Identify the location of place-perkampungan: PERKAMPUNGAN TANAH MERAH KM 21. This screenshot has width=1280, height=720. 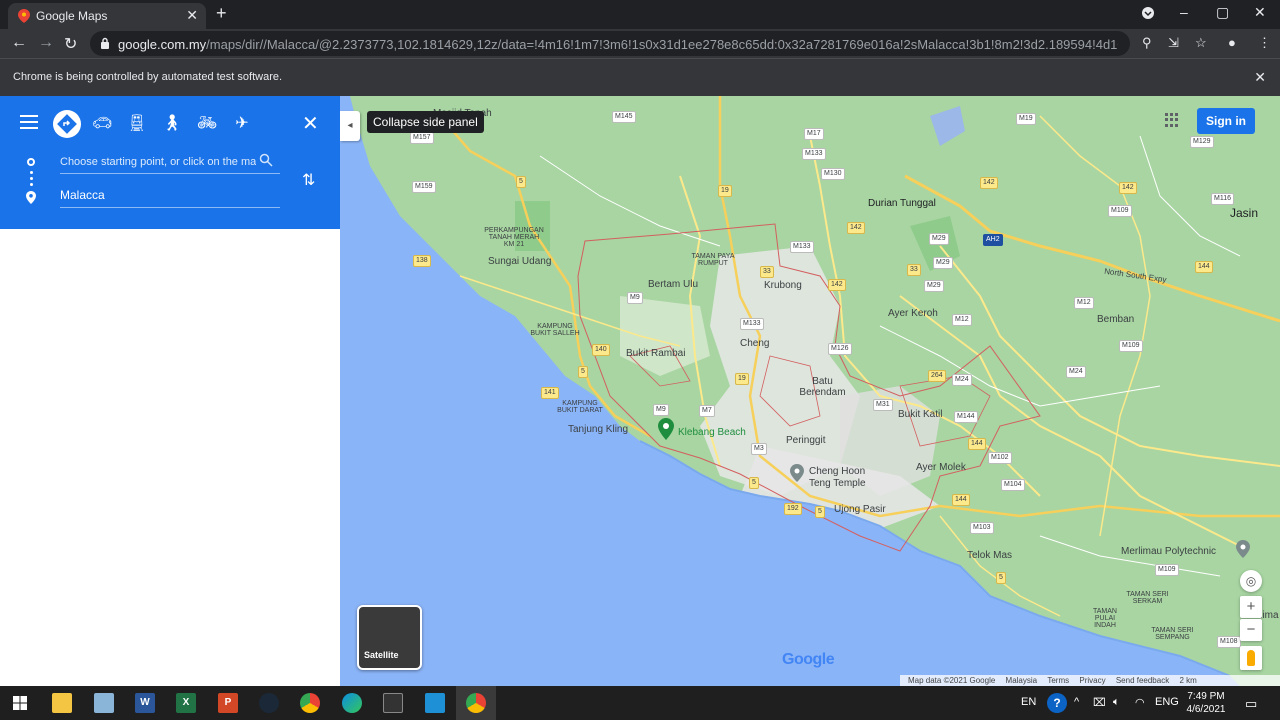
(514, 237).